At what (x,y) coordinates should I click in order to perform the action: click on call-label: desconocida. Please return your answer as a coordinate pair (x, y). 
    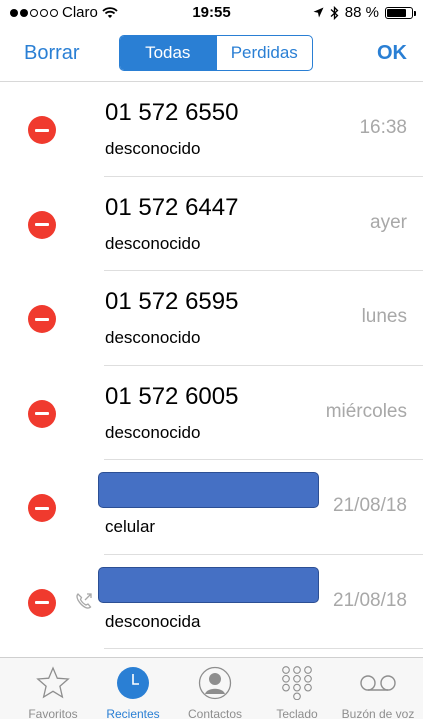
    Looking at the image, I should click on (153, 621).